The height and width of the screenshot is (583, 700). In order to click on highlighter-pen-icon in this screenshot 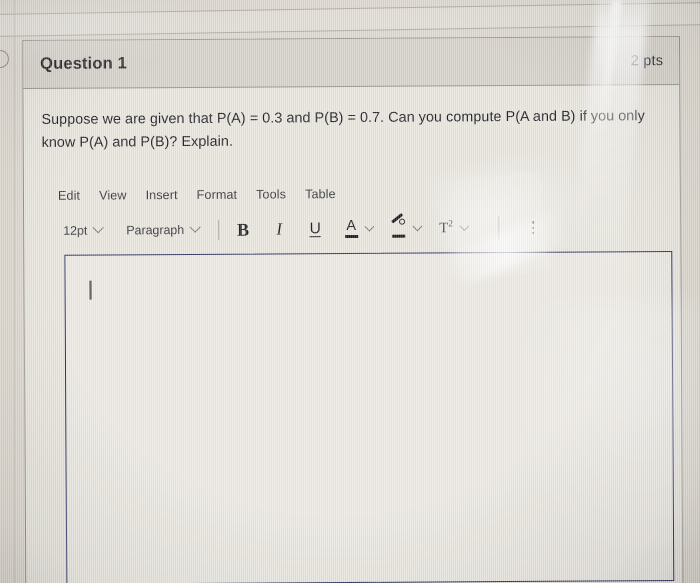, I will do `click(398, 225)`.